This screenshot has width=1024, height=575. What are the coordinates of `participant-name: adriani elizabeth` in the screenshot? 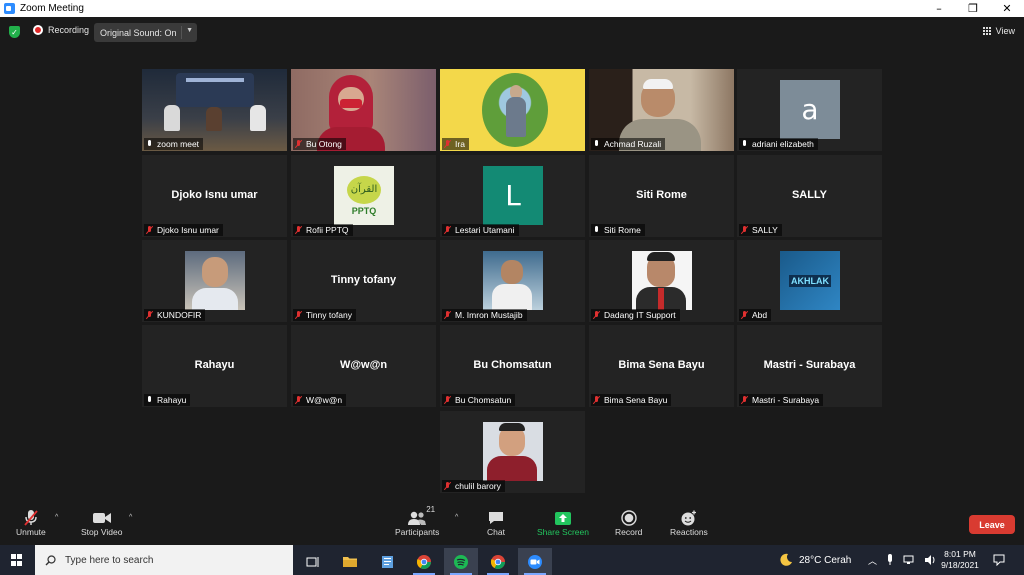 It's located at (783, 144).